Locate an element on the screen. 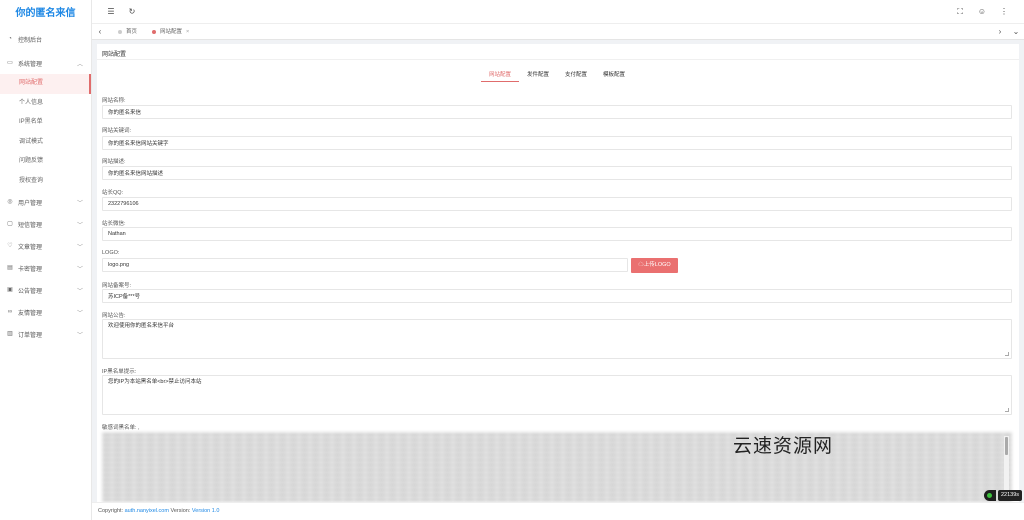 This screenshot has height=520, width=1024. upload-logo-button: ☁上传LOGO is located at coordinates (654, 265).